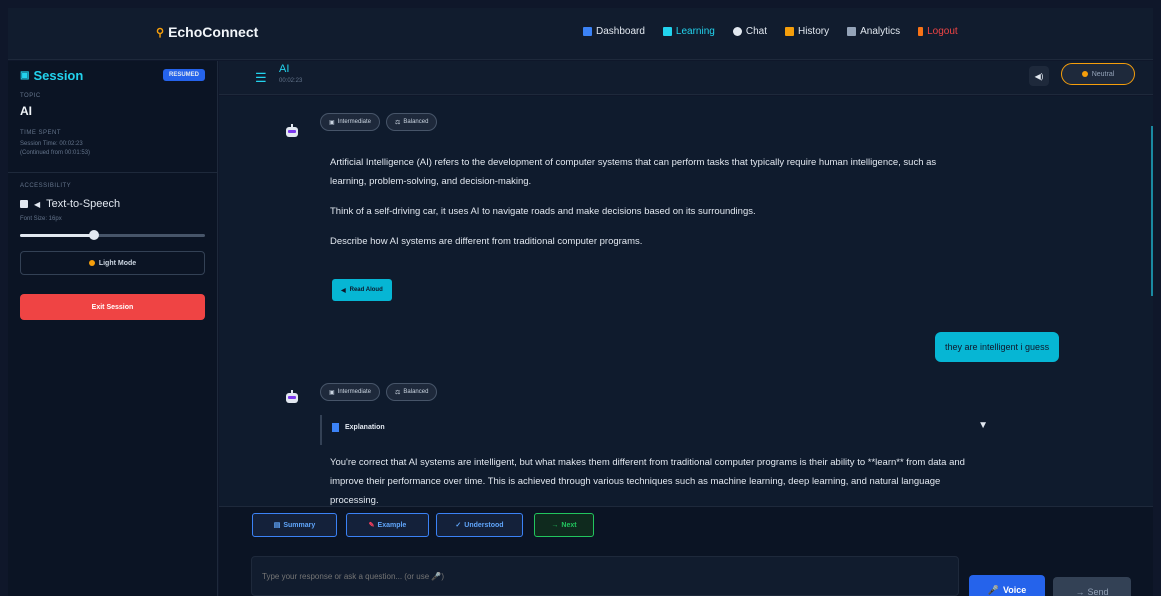 The height and width of the screenshot is (596, 1161). I want to click on tts-toggle: ◀ Text-to-Speech, so click(112, 204).